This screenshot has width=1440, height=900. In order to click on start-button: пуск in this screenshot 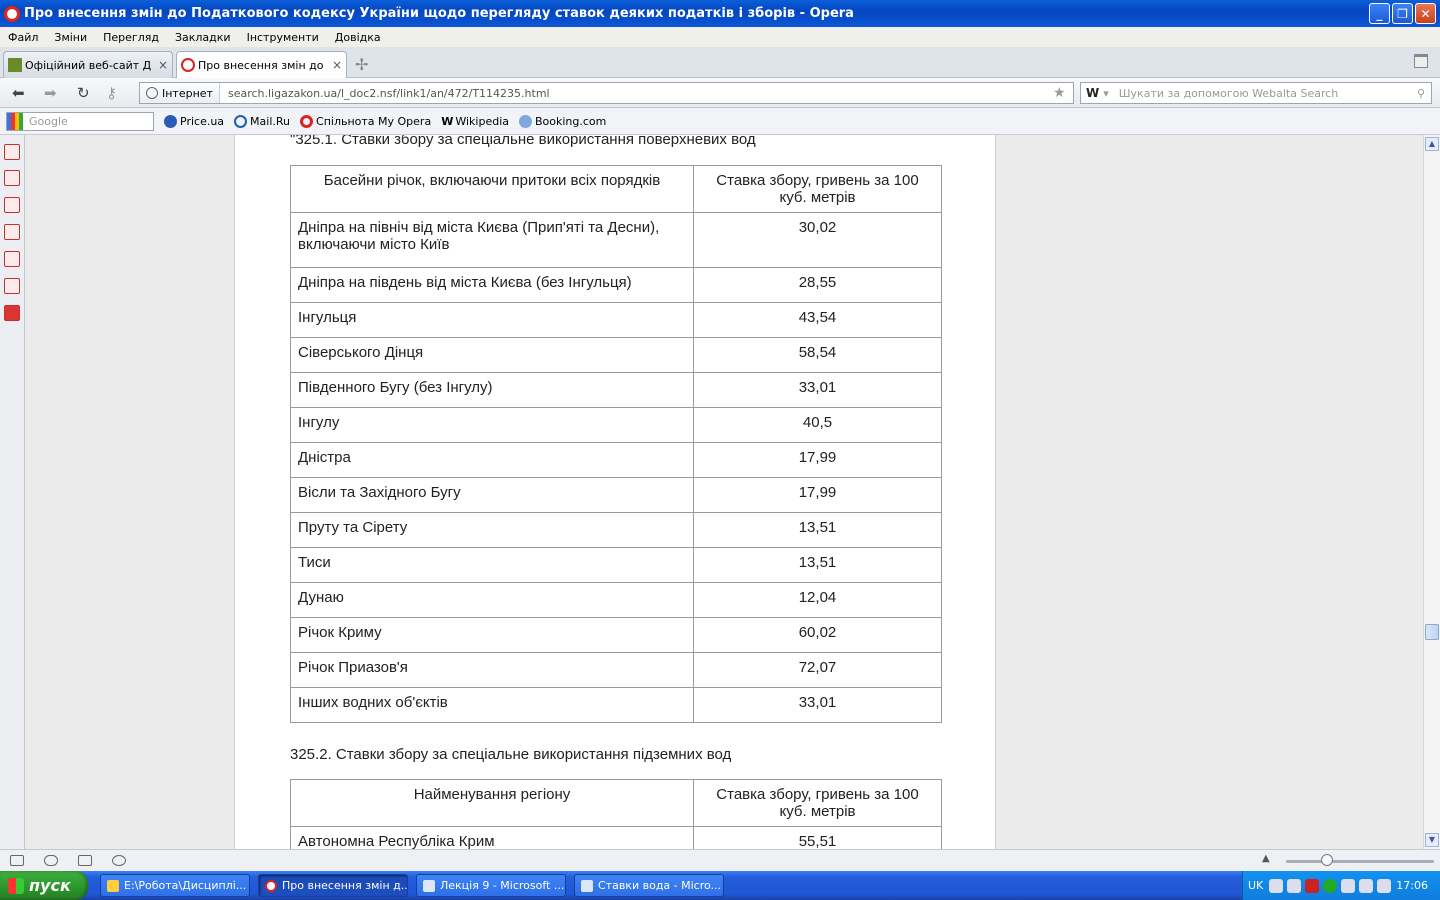, I will do `click(44, 885)`.